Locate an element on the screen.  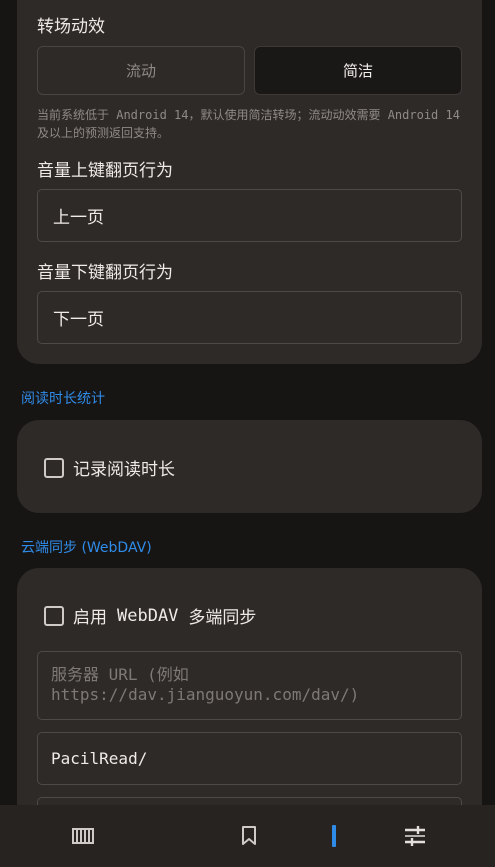
nav-settings is located at coordinates (415, 836).